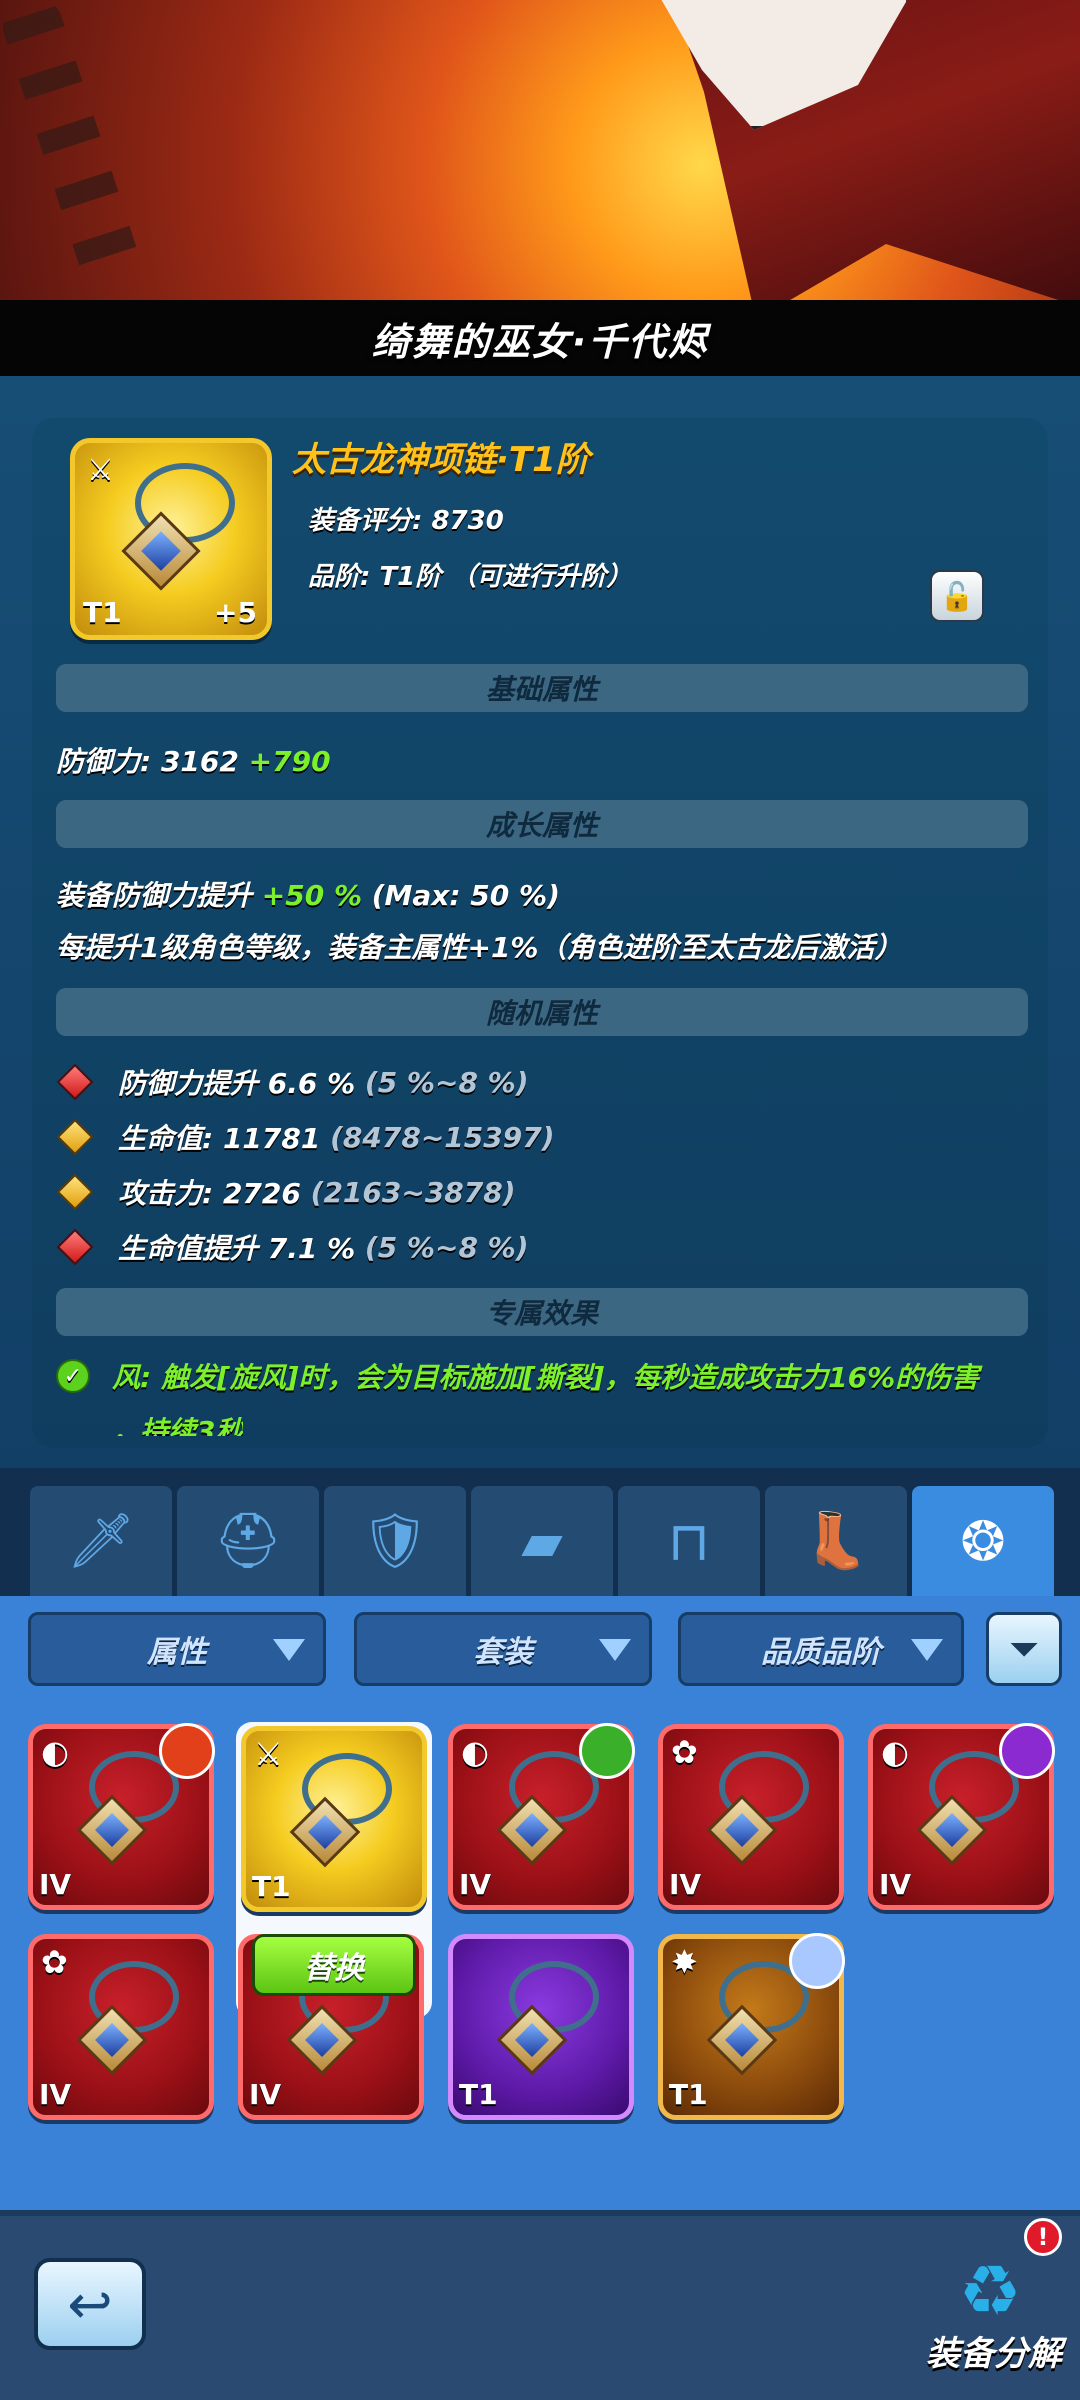  I want to click on character-title-bar: 绮舞的巫女·千代烬, so click(540, 338).